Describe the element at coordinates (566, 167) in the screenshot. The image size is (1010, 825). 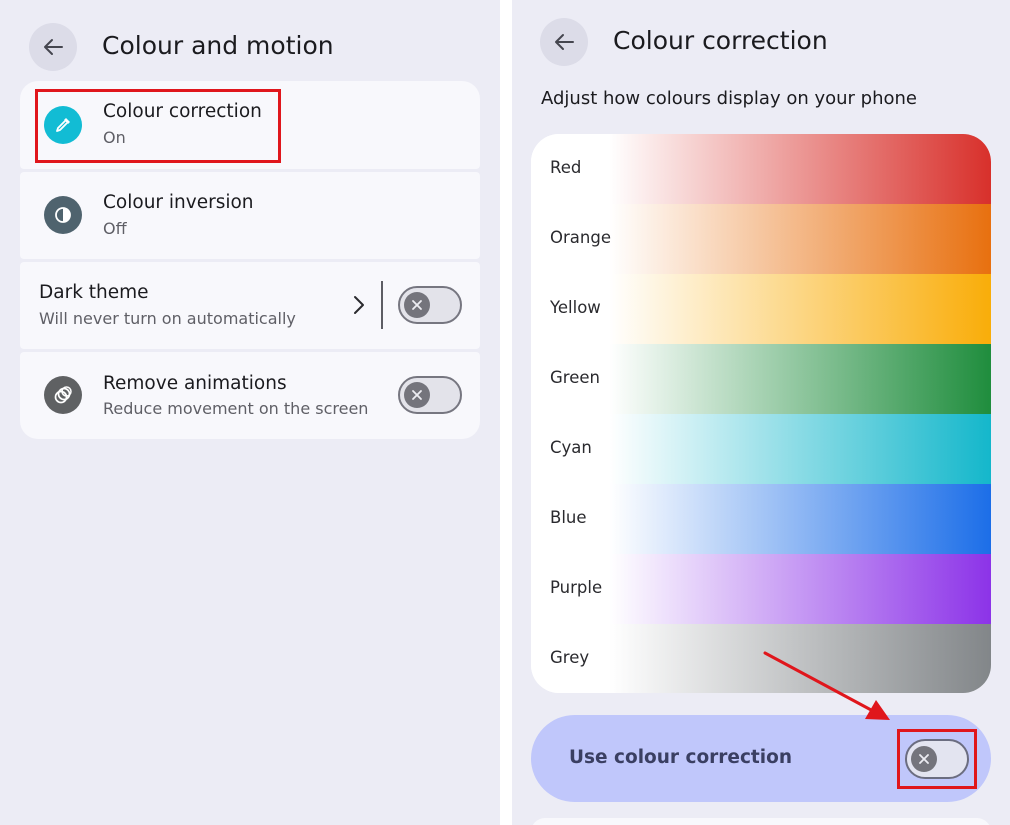
I see `swatch-label: Red` at that location.